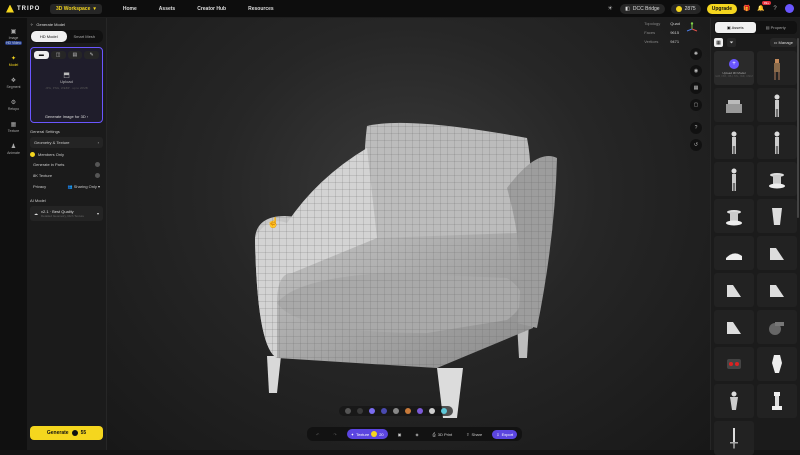  Describe the element at coordinates (28, 8) in the screenshot. I see `app-logo: TRIPO` at that location.